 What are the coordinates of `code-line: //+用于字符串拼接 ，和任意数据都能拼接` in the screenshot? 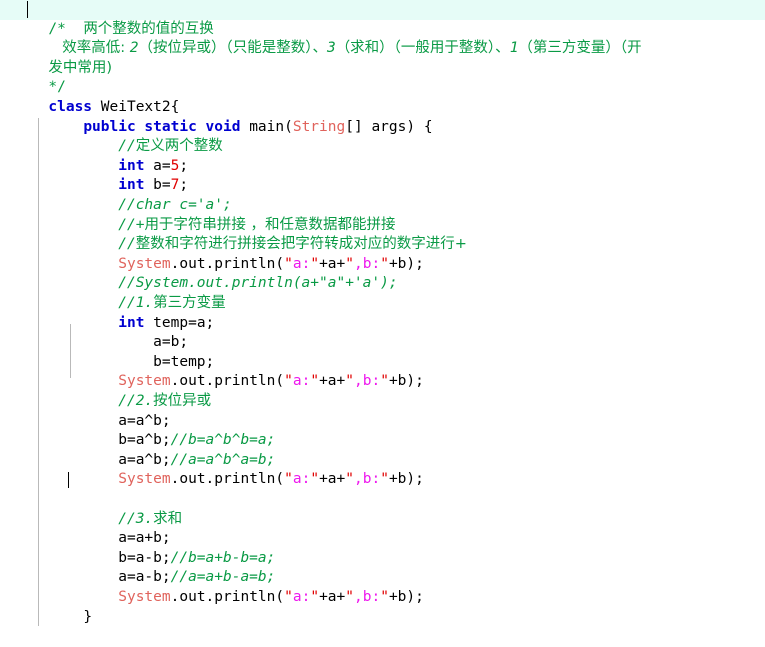 It's located at (382, 214).